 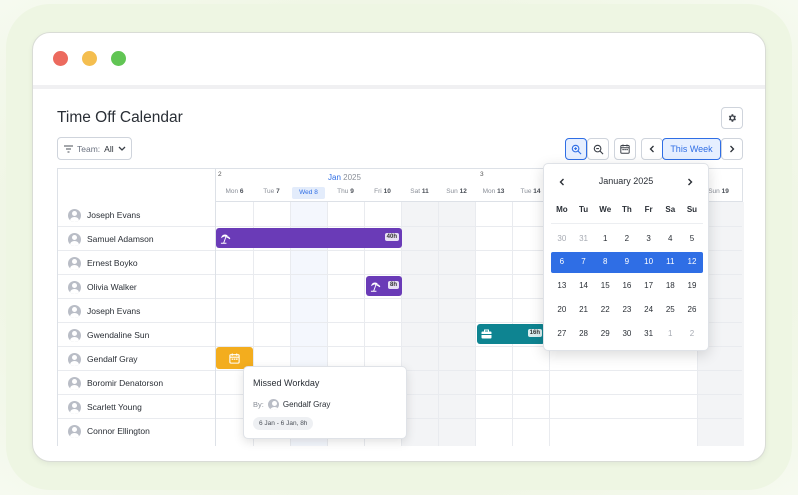 What do you see at coordinates (94, 148) in the screenshot?
I see `team-filter-dropdown: Team: All` at bounding box center [94, 148].